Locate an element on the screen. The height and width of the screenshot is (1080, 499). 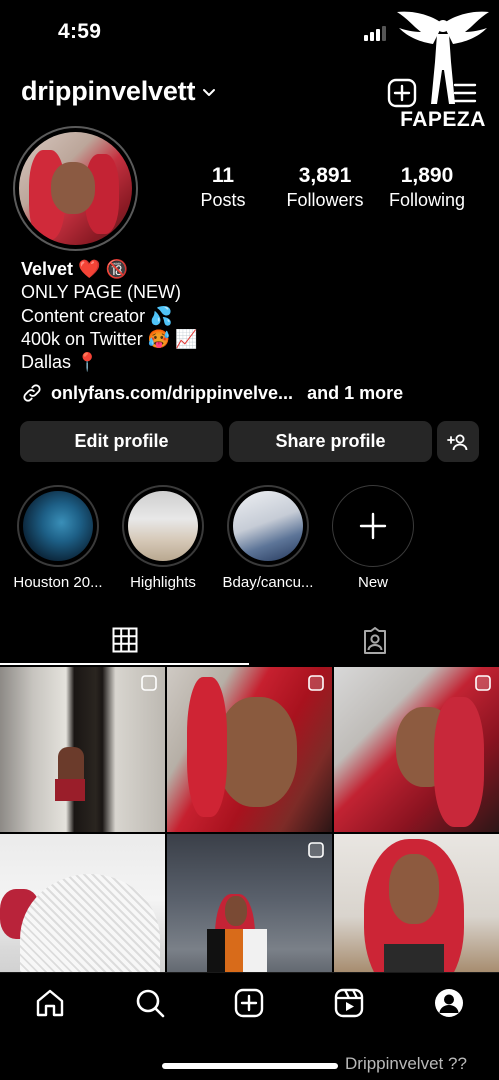
new-highlight-circle is located at coordinates (373, 526).